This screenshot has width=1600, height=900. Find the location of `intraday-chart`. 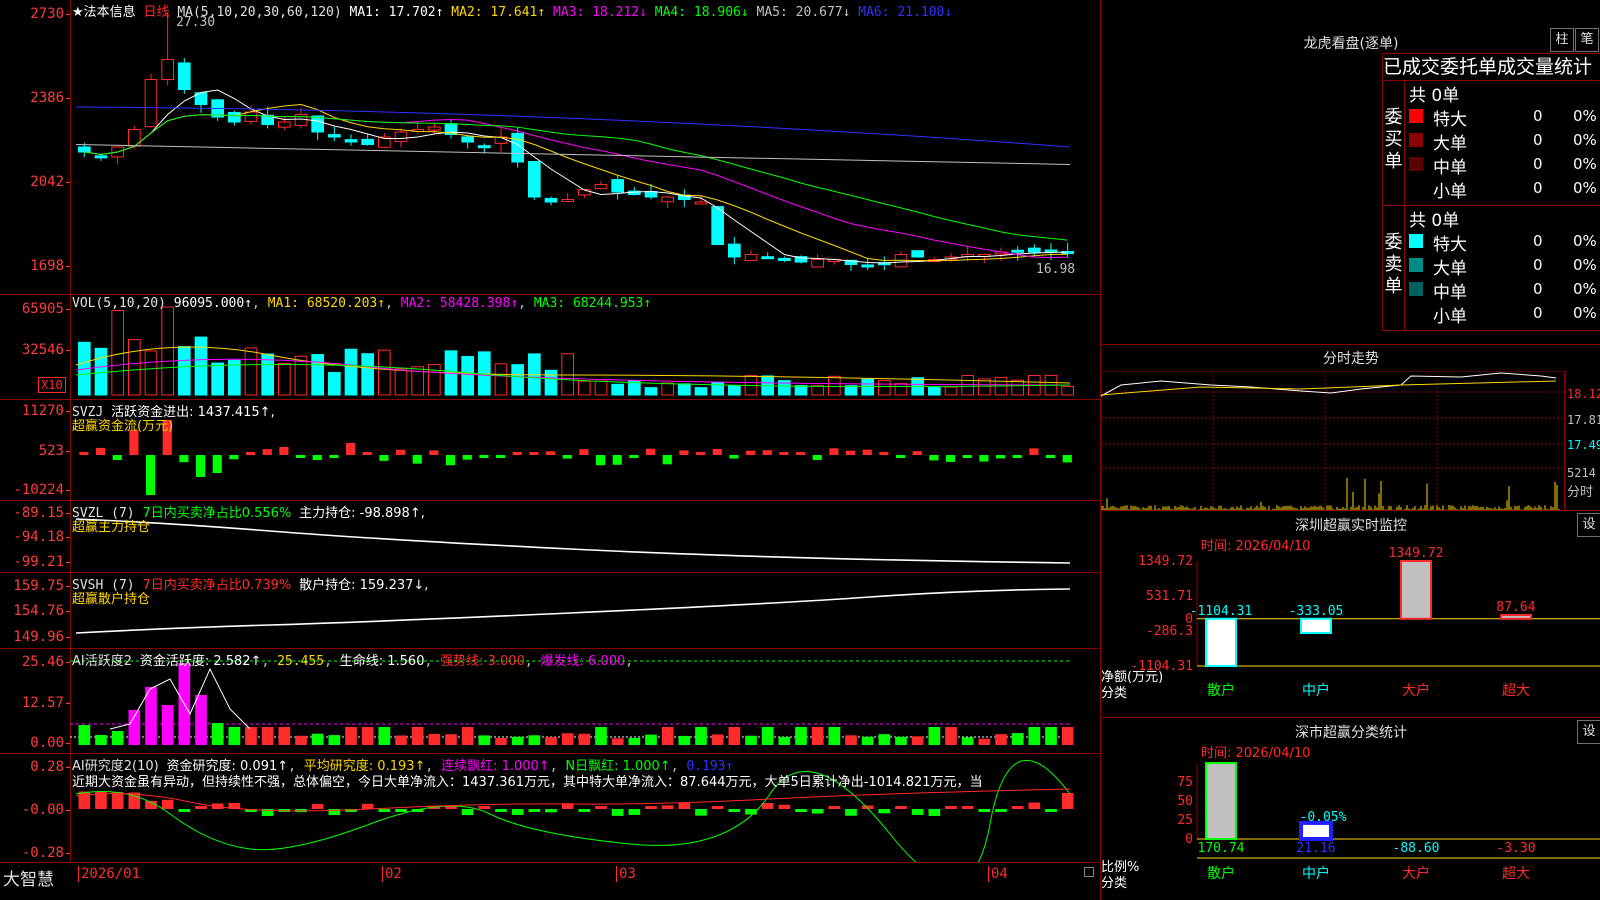

intraday-chart is located at coordinates (1333, 441).